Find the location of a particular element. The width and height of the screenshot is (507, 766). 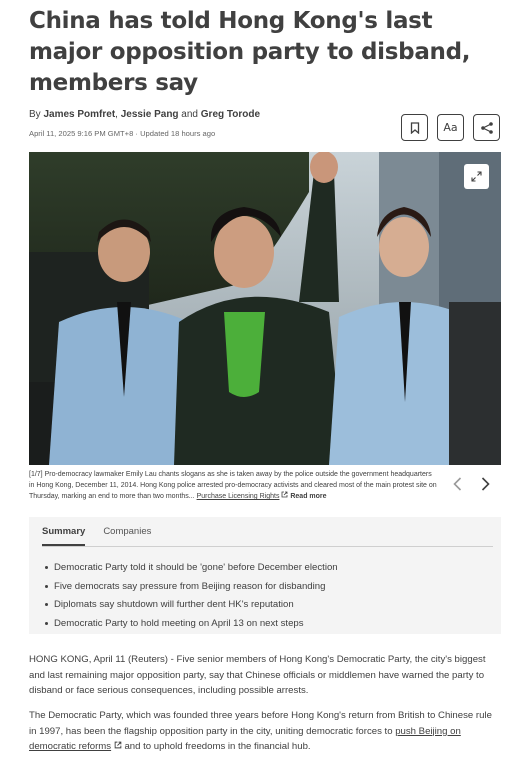

tab-companies: Companies is located at coordinates (127, 536).